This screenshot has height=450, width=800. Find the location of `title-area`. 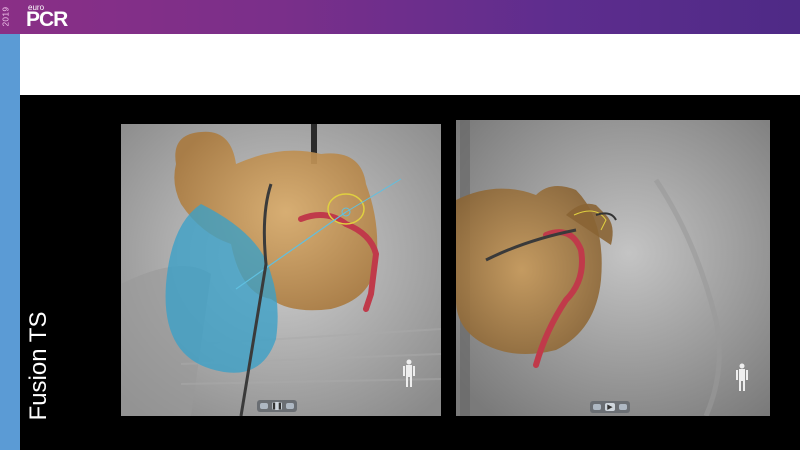

title-area is located at coordinates (410, 64).